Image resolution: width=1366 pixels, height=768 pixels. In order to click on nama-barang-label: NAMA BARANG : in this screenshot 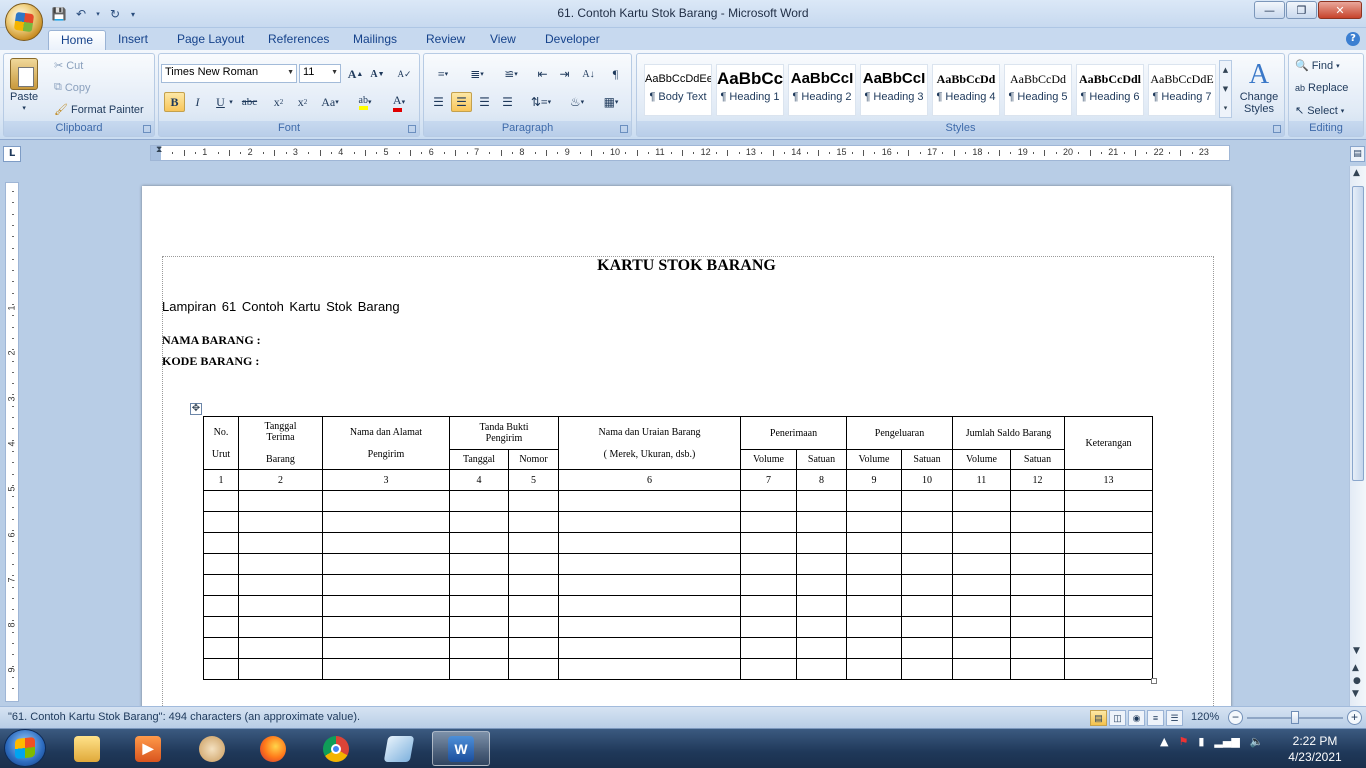, I will do `click(211, 340)`.